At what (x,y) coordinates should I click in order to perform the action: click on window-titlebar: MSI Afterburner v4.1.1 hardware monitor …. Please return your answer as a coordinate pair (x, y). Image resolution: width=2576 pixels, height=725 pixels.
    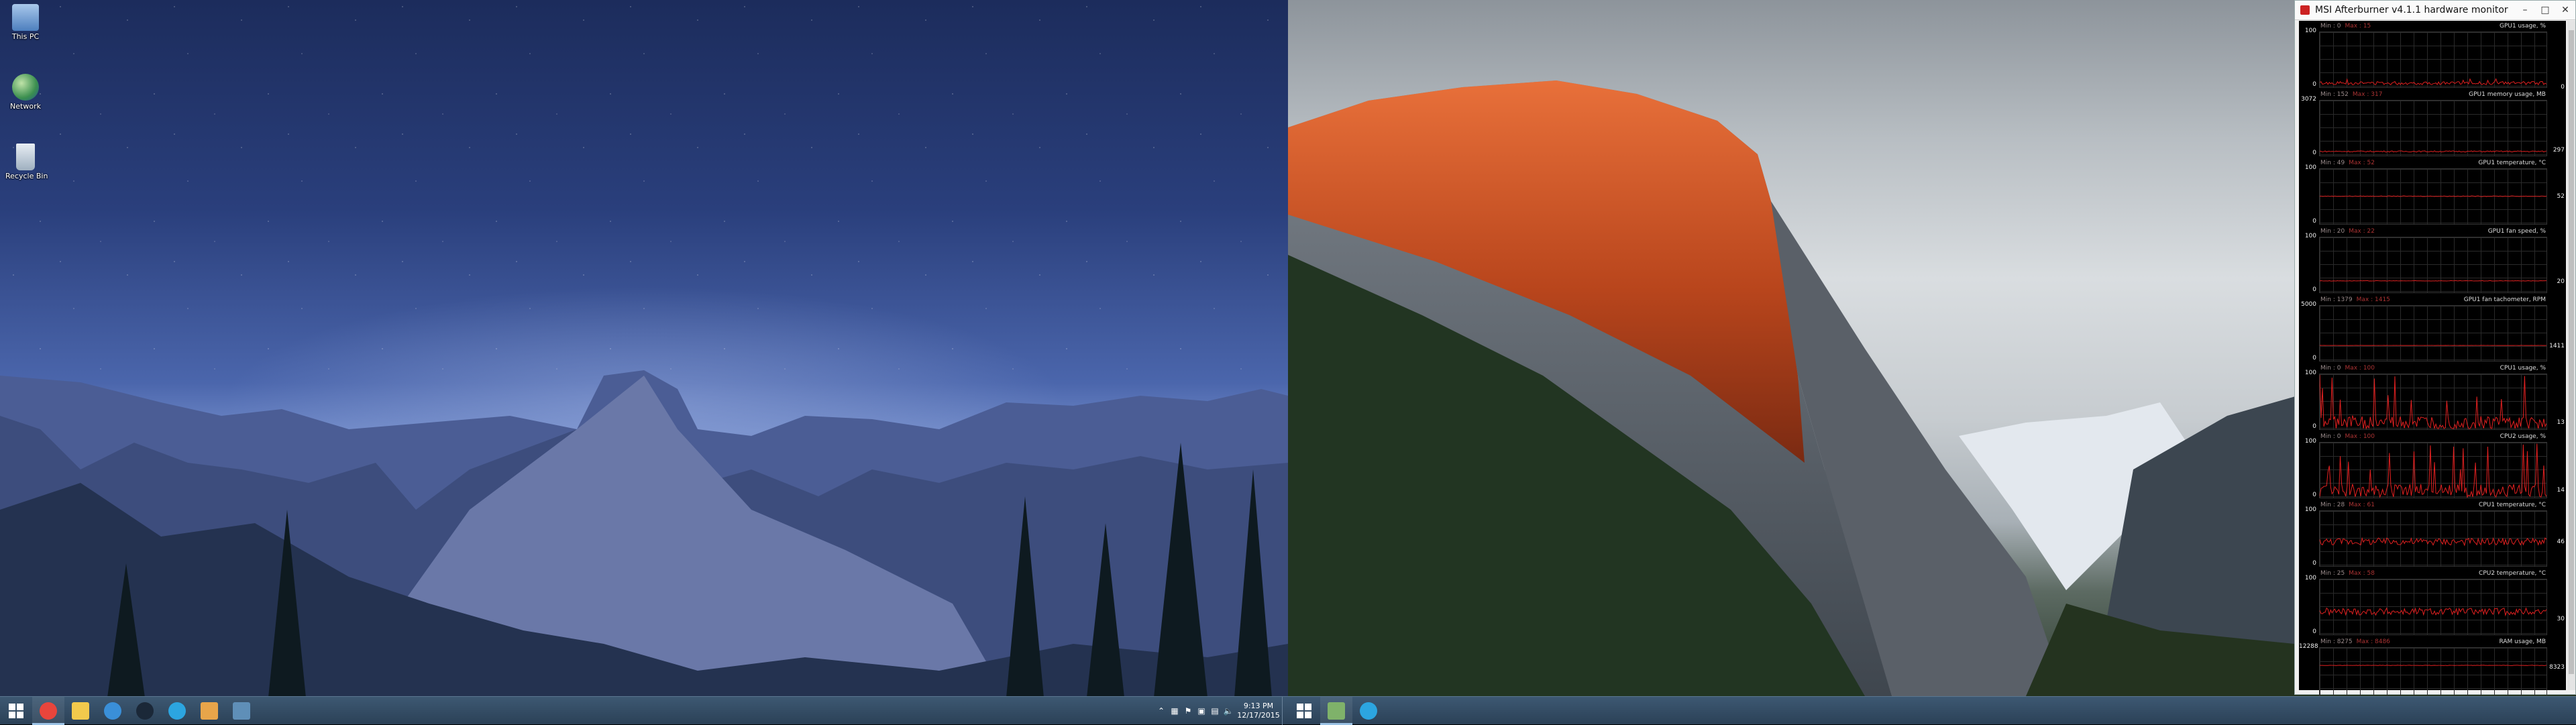
    Looking at the image, I should click on (2435, 10).